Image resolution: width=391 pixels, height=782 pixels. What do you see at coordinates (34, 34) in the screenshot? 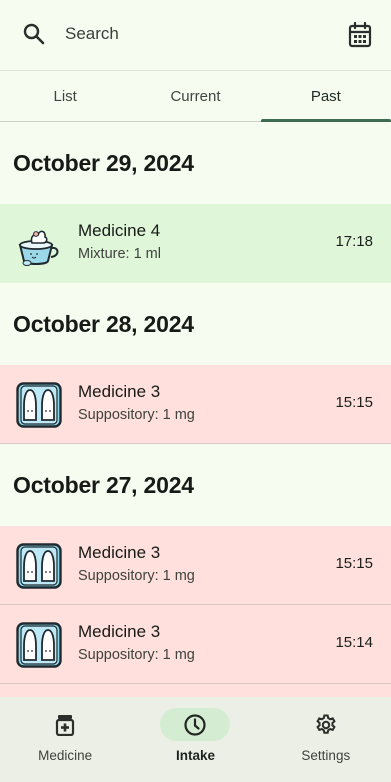
I see `search-icon` at bounding box center [34, 34].